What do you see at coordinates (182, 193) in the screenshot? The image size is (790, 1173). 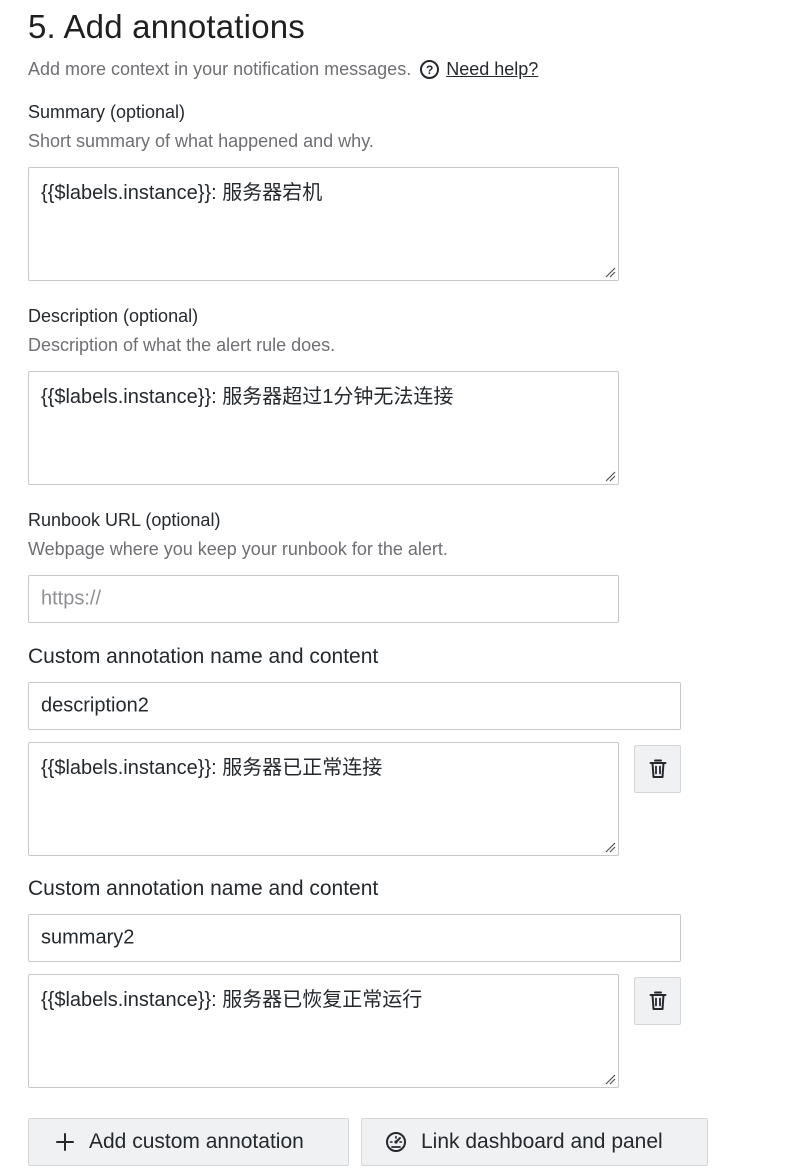 I see `summary-textarea-value: {{$labels.instance}}: 服务器宕机` at bounding box center [182, 193].